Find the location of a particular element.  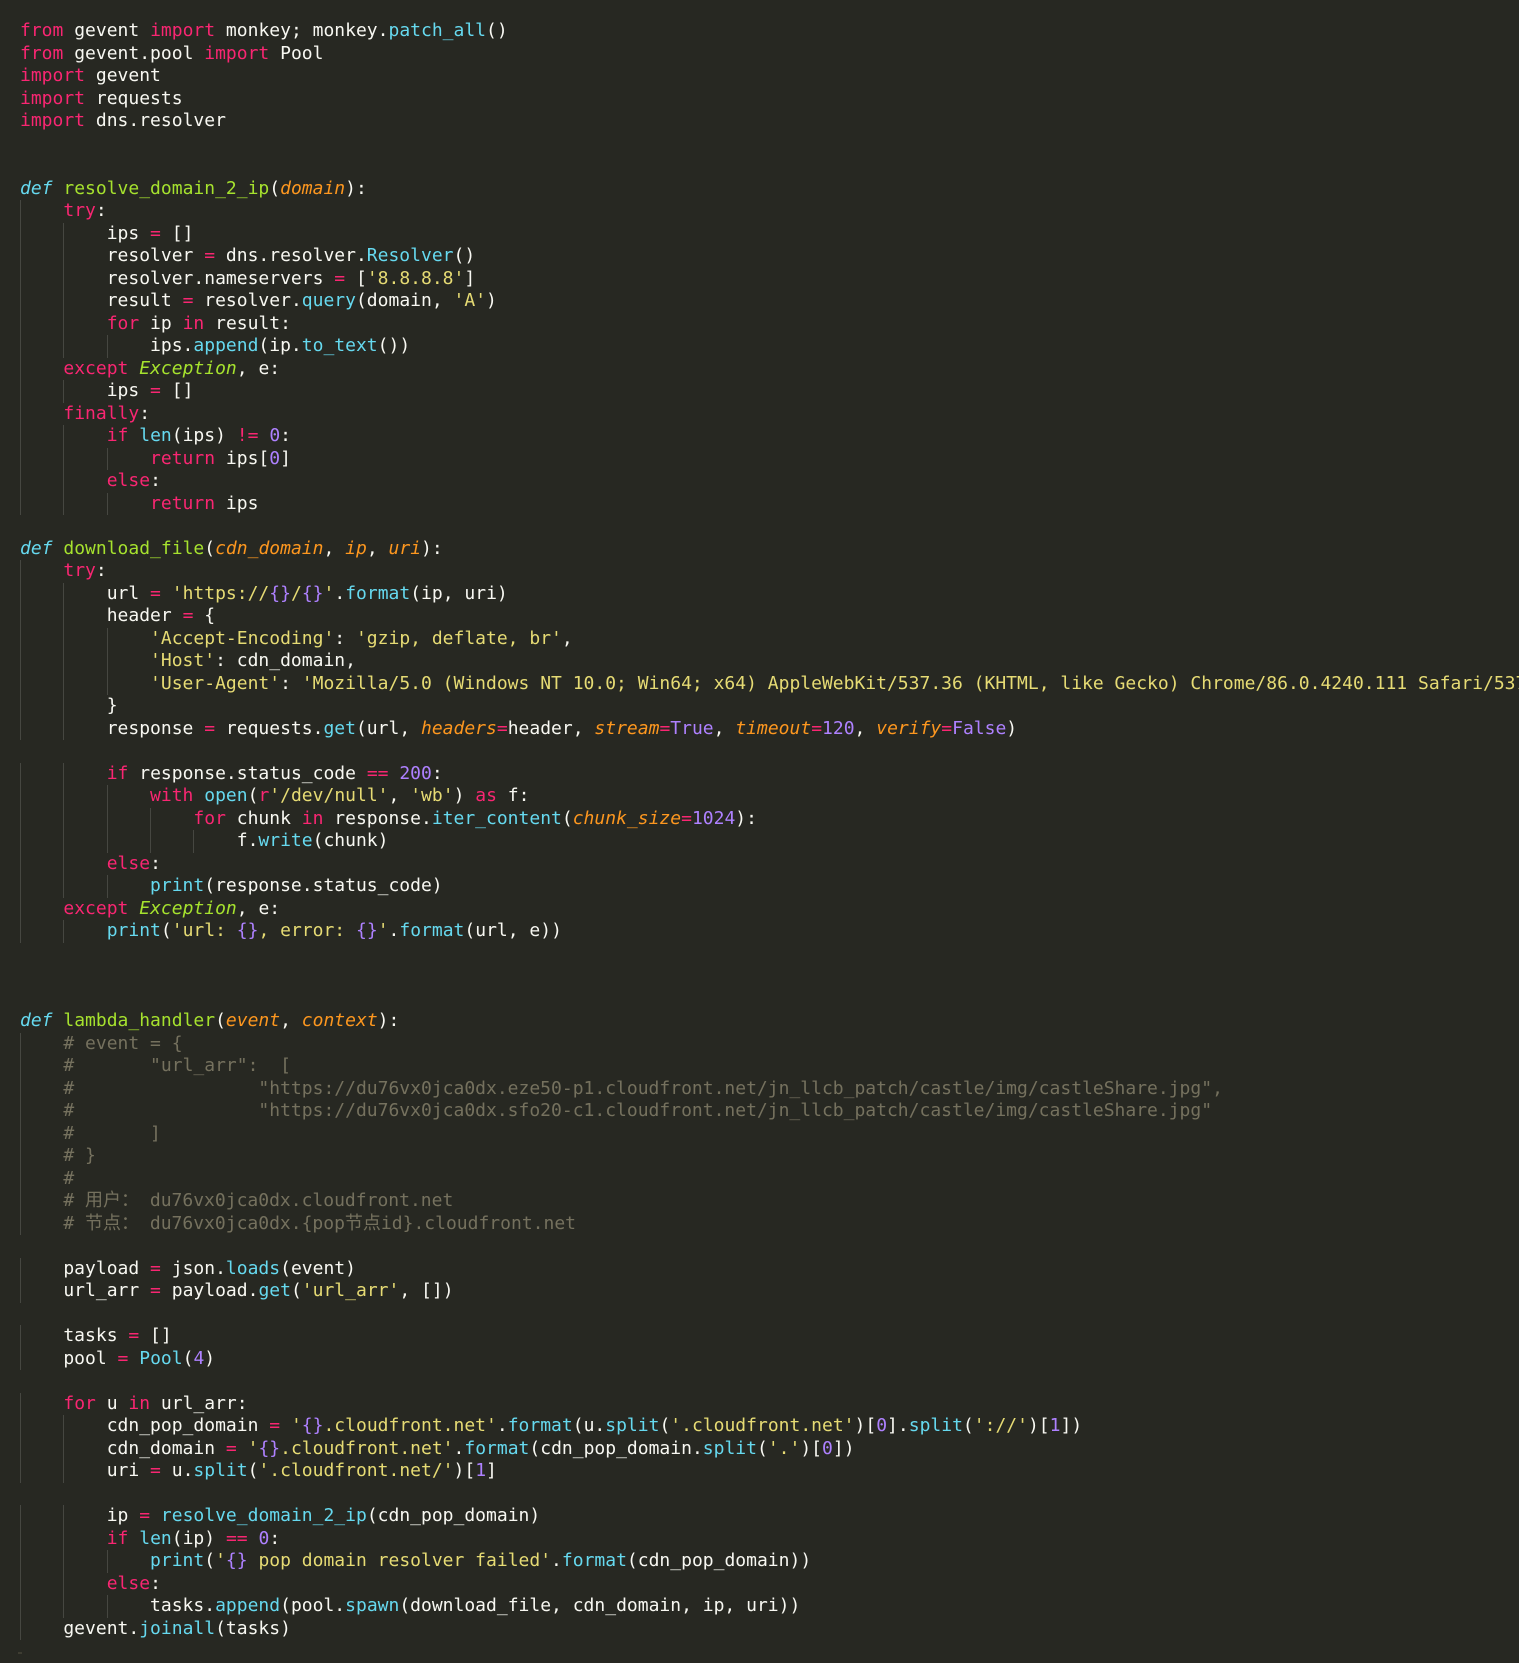

code-line: # is located at coordinates (769, 1178).